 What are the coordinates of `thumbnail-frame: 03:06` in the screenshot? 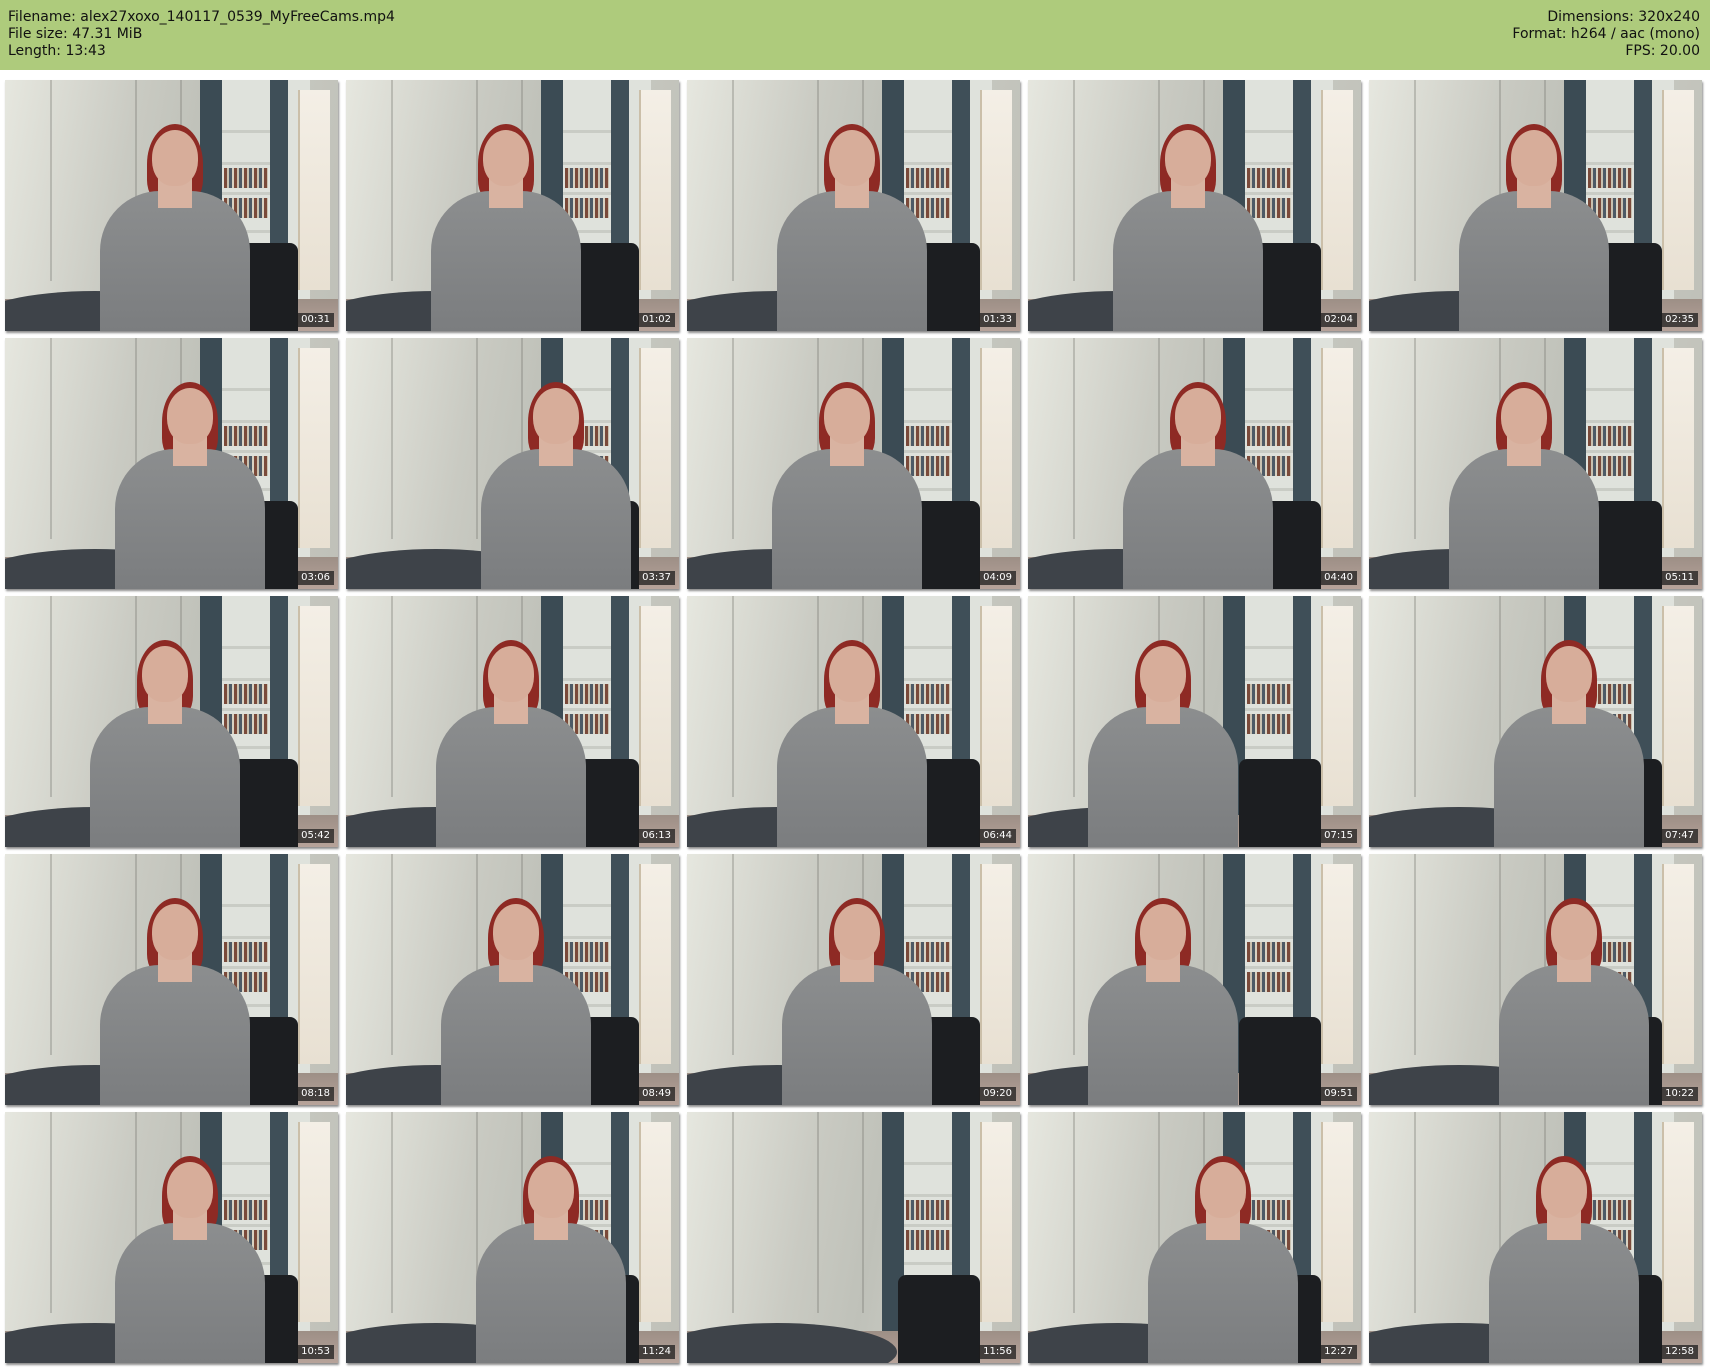 It's located at (171, 463).